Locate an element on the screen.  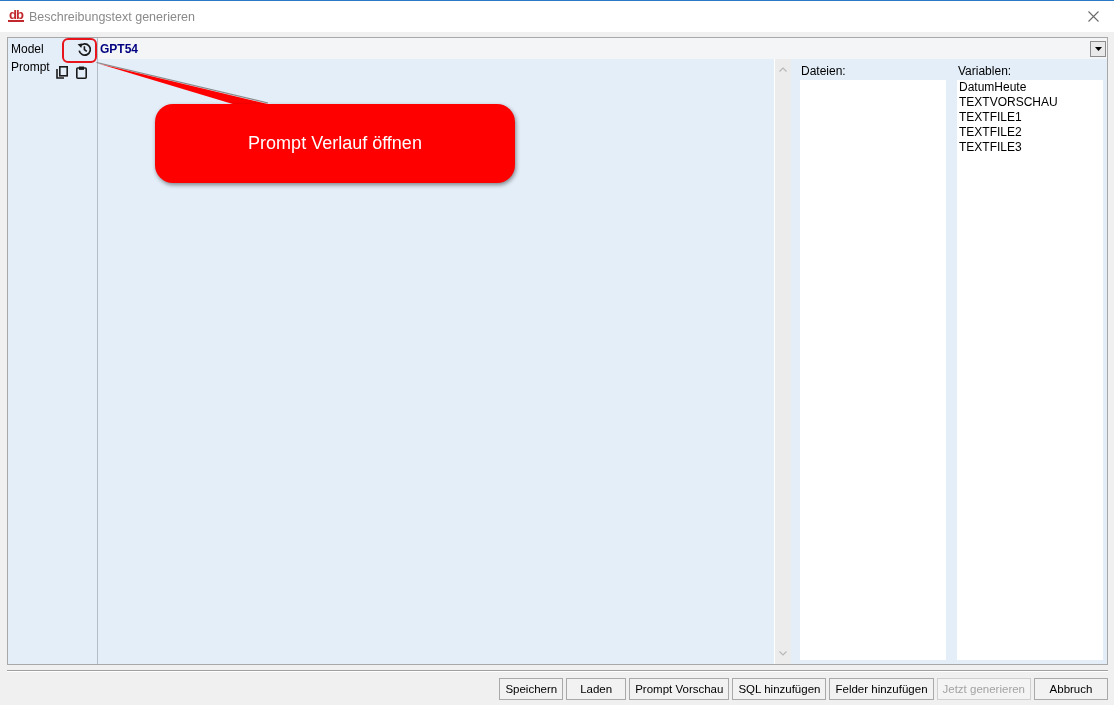
files-label: Dateien: is located at coordinates (823, 72).